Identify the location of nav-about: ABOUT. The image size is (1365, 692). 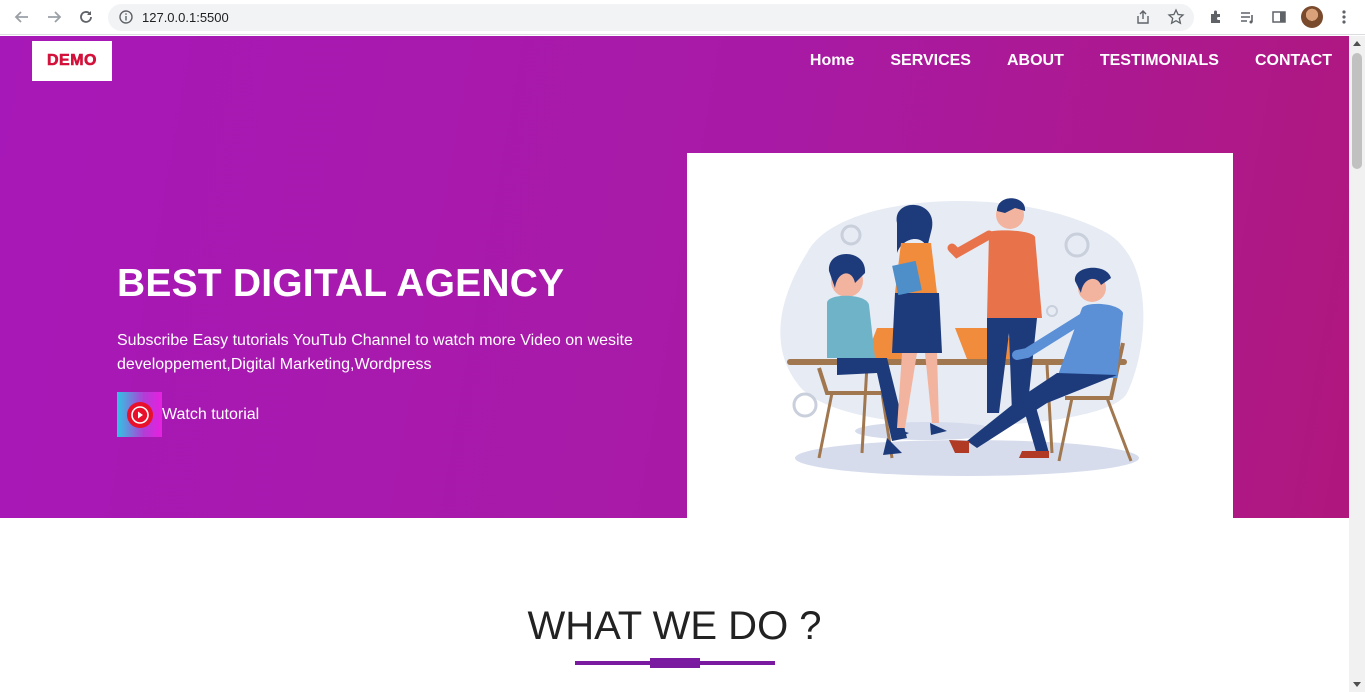
(1035, 61).